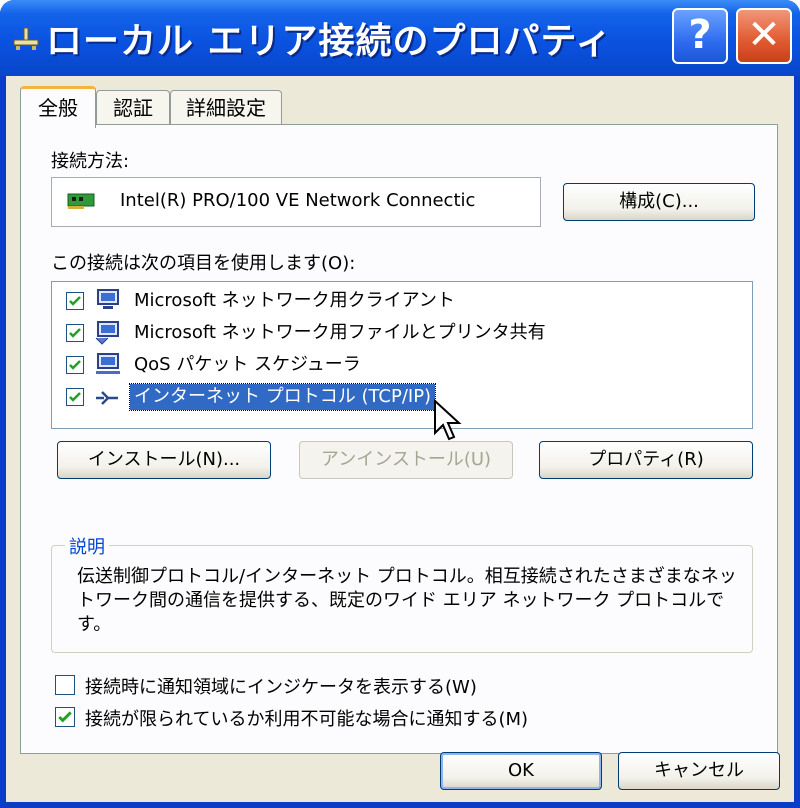  What do you see at coordinates (81, 201) in the screenshot?
I see `network-adapter-icon` at bounding box center [81, 201].